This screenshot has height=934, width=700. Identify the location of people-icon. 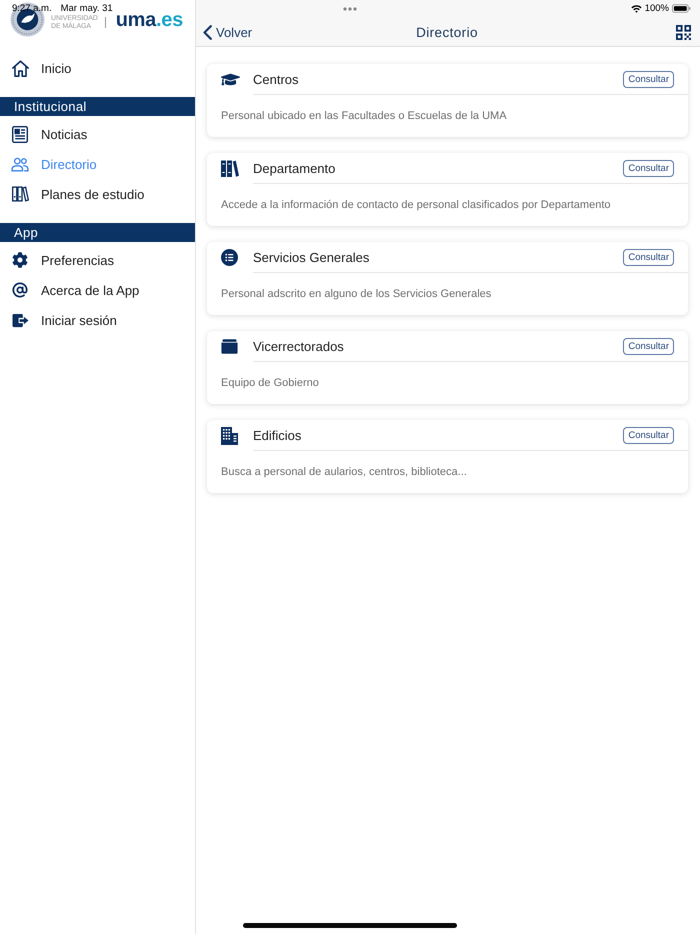
(20, 164).